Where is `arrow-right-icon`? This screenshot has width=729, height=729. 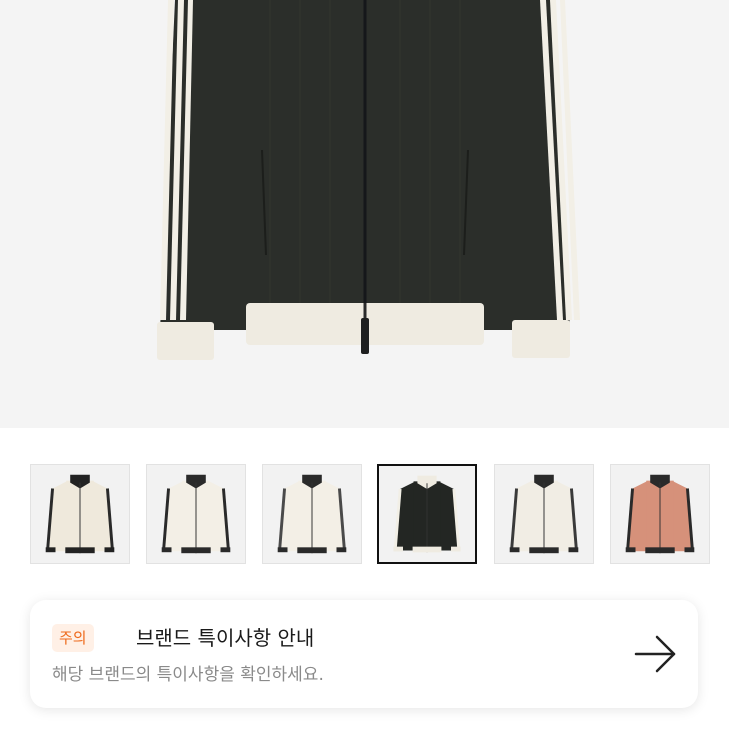
arrow-right-icon is located at coordinates (656, 654).